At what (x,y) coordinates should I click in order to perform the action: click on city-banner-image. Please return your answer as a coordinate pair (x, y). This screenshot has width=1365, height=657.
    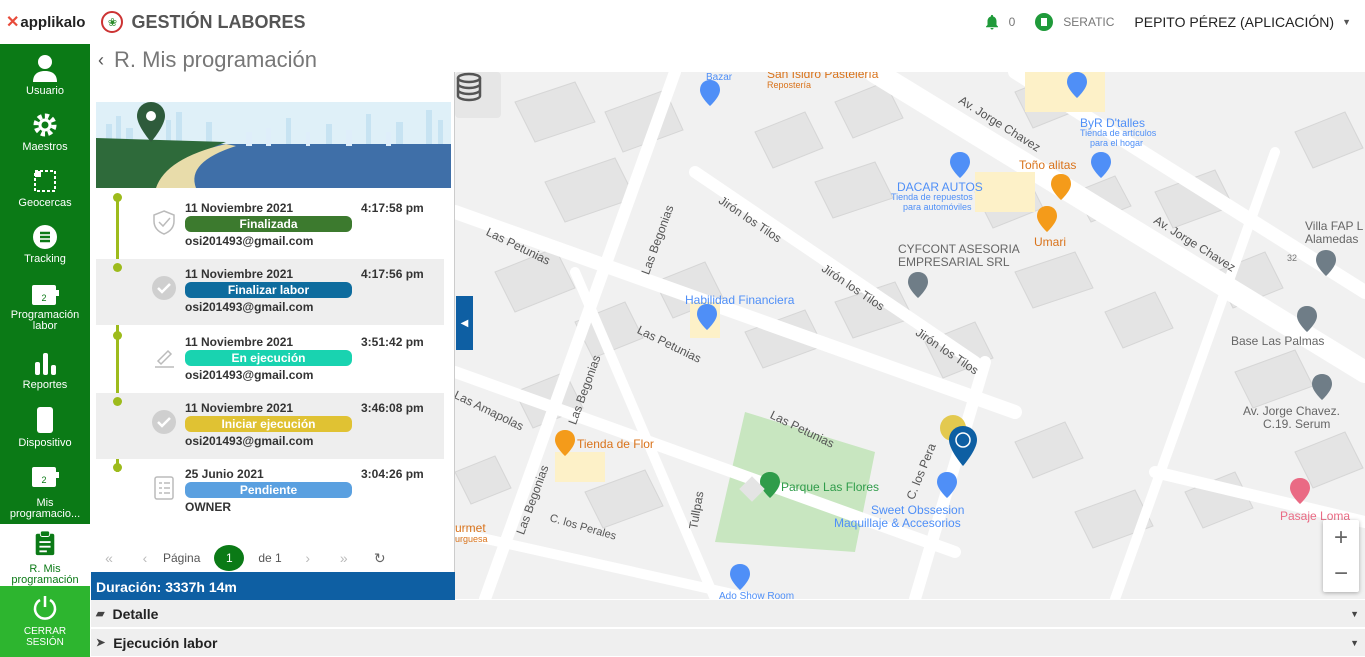
    Looking at the image, I should click on (273, 145).